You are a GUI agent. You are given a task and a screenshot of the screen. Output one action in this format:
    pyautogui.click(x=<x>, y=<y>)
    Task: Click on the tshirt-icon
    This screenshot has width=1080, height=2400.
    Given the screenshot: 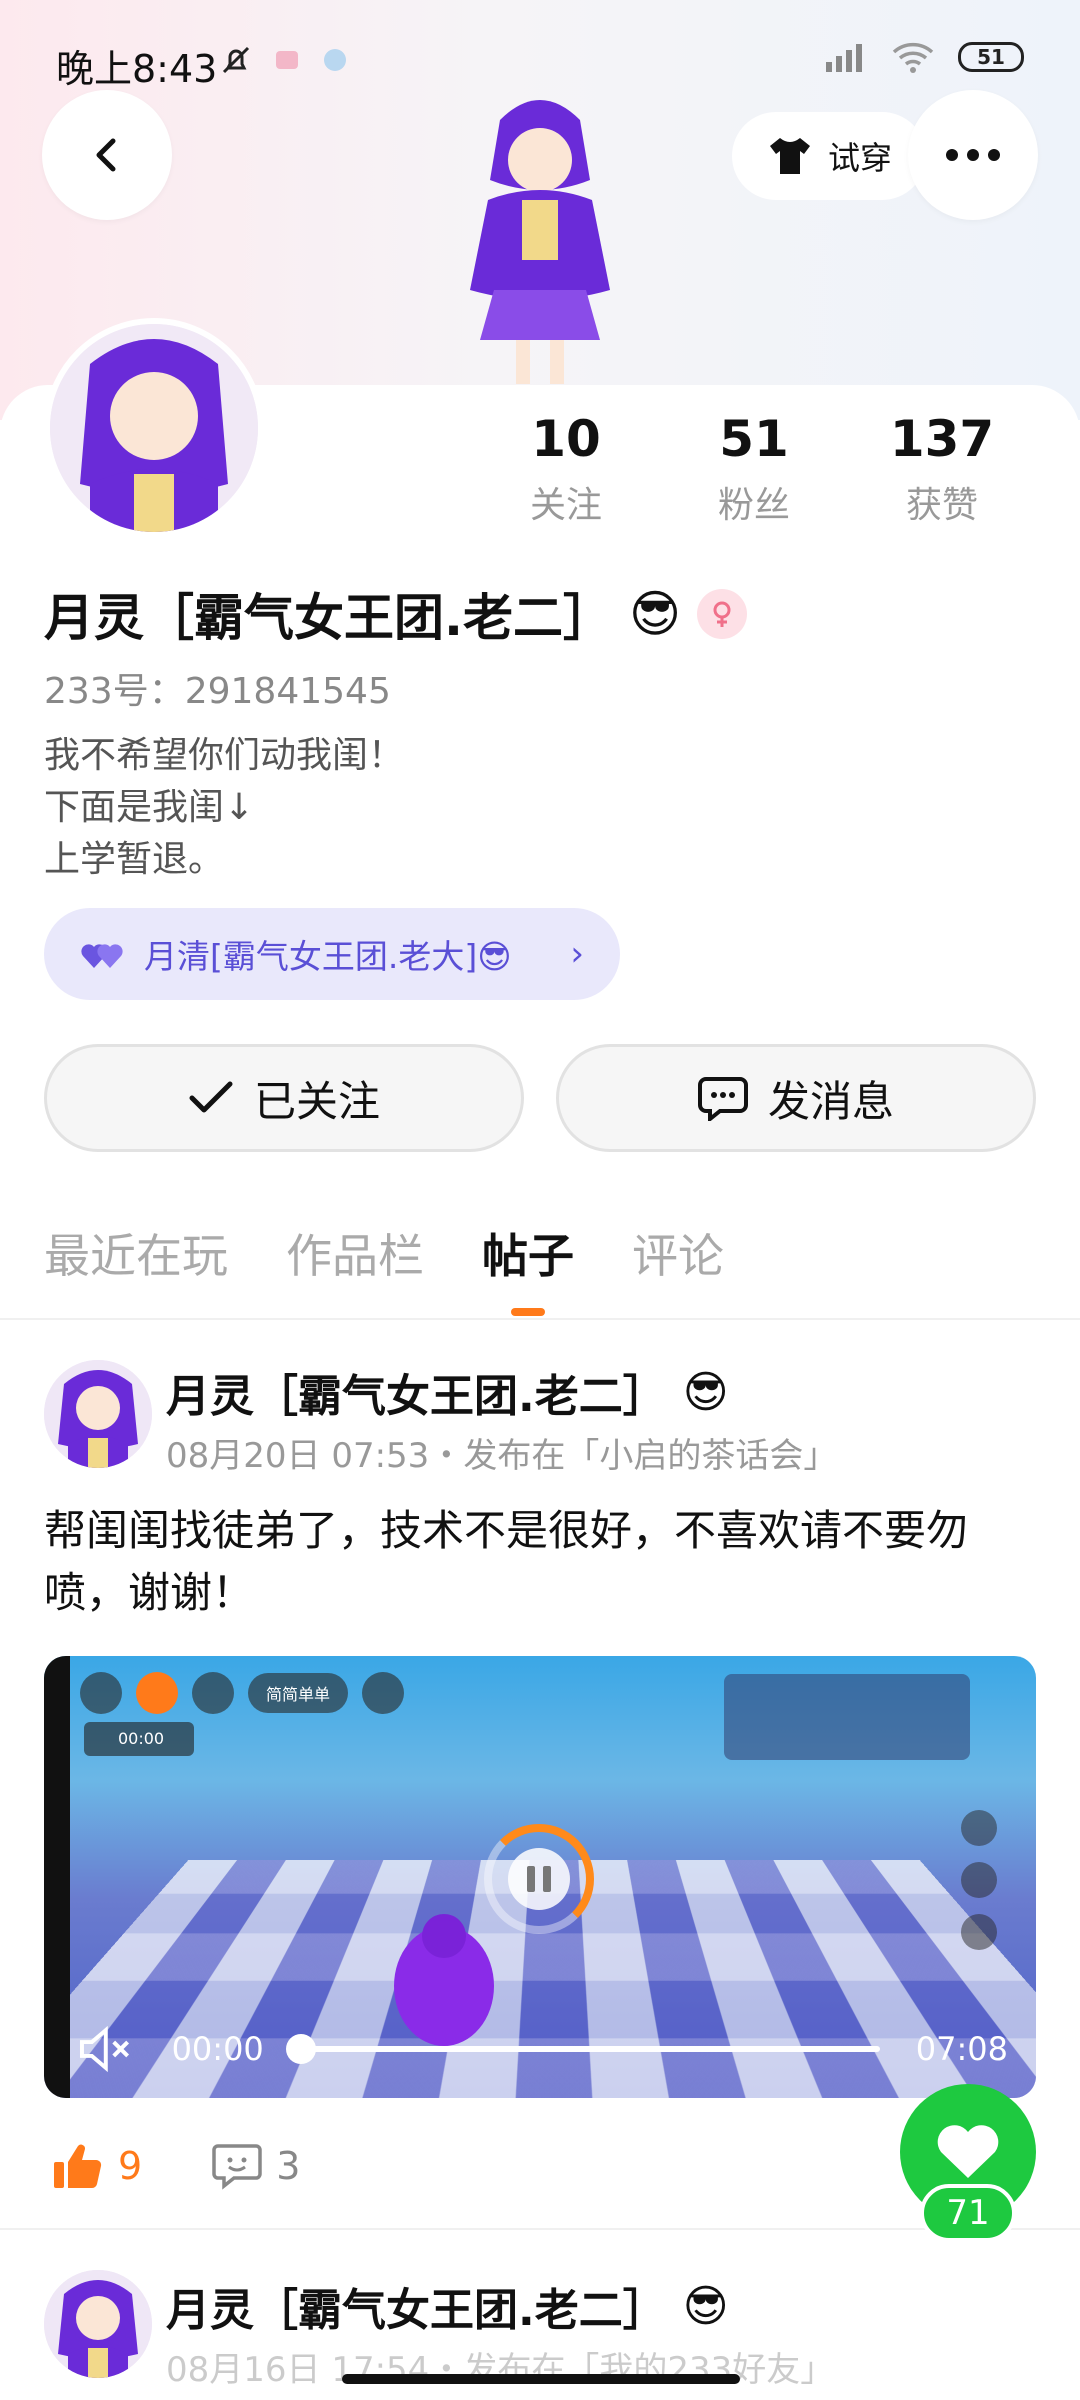 What is the action you would take?
    pyautogui.click(x=789, y=156)
    